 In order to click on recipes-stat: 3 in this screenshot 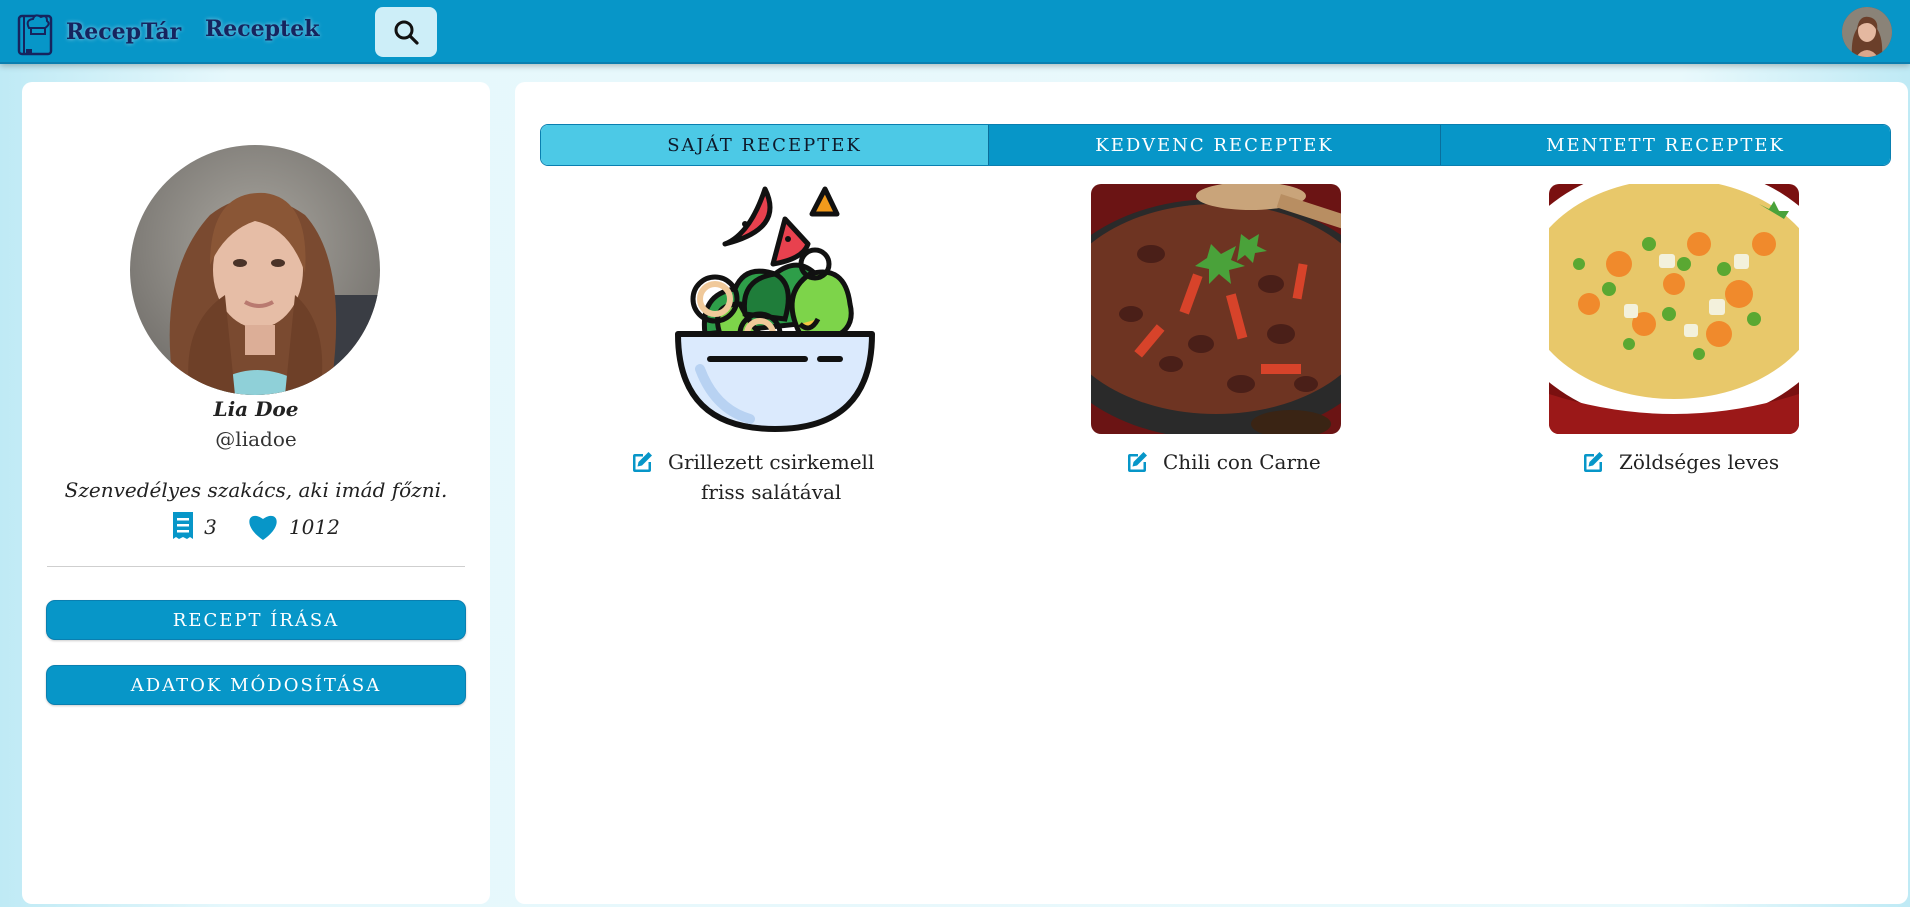, I will do `click(194, 527)`.